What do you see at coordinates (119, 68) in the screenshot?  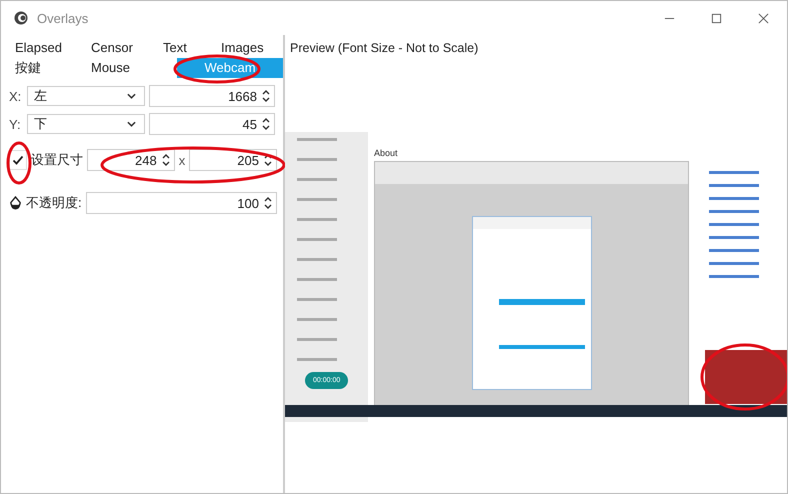 I see `overlay-tab: Mouse` at bounding box center [119, 68].